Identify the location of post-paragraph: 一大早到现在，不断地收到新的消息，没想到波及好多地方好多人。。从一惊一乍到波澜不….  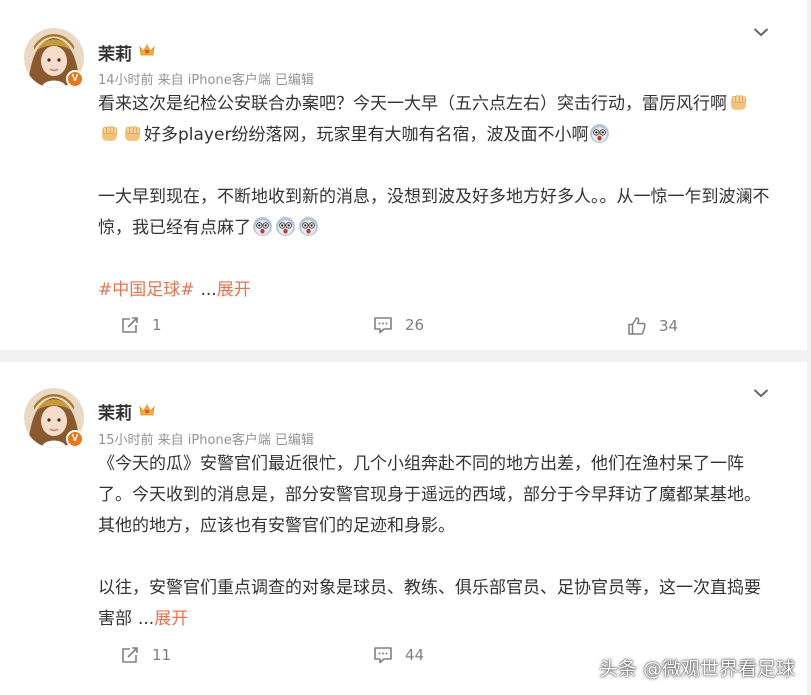
(434, 213).